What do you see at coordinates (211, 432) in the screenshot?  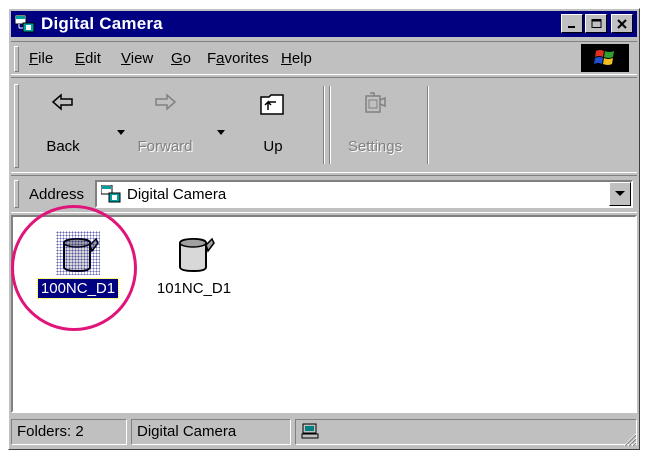 I see `status-location: Digital Camera` at bounding box center [211, 432].